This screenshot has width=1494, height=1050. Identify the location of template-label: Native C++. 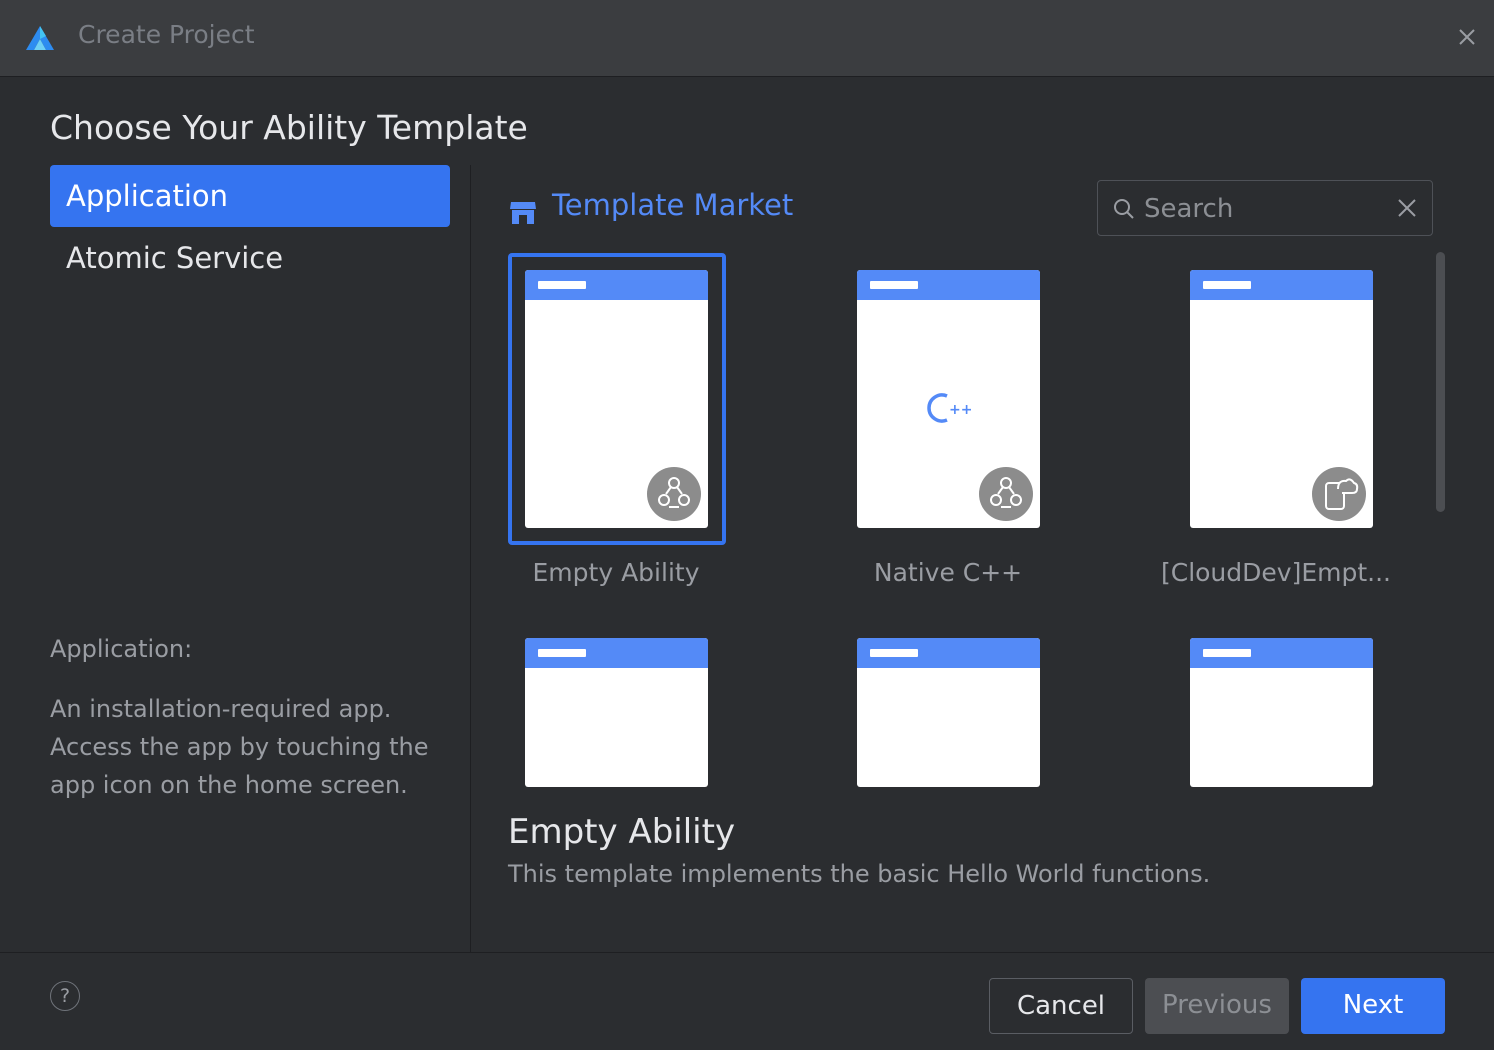
(948, 572).